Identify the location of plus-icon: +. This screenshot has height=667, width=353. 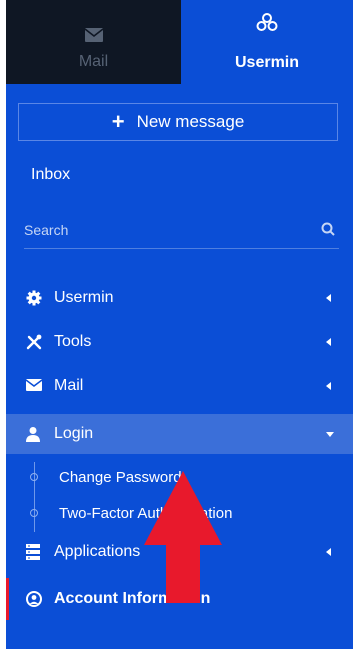
(118, 121).